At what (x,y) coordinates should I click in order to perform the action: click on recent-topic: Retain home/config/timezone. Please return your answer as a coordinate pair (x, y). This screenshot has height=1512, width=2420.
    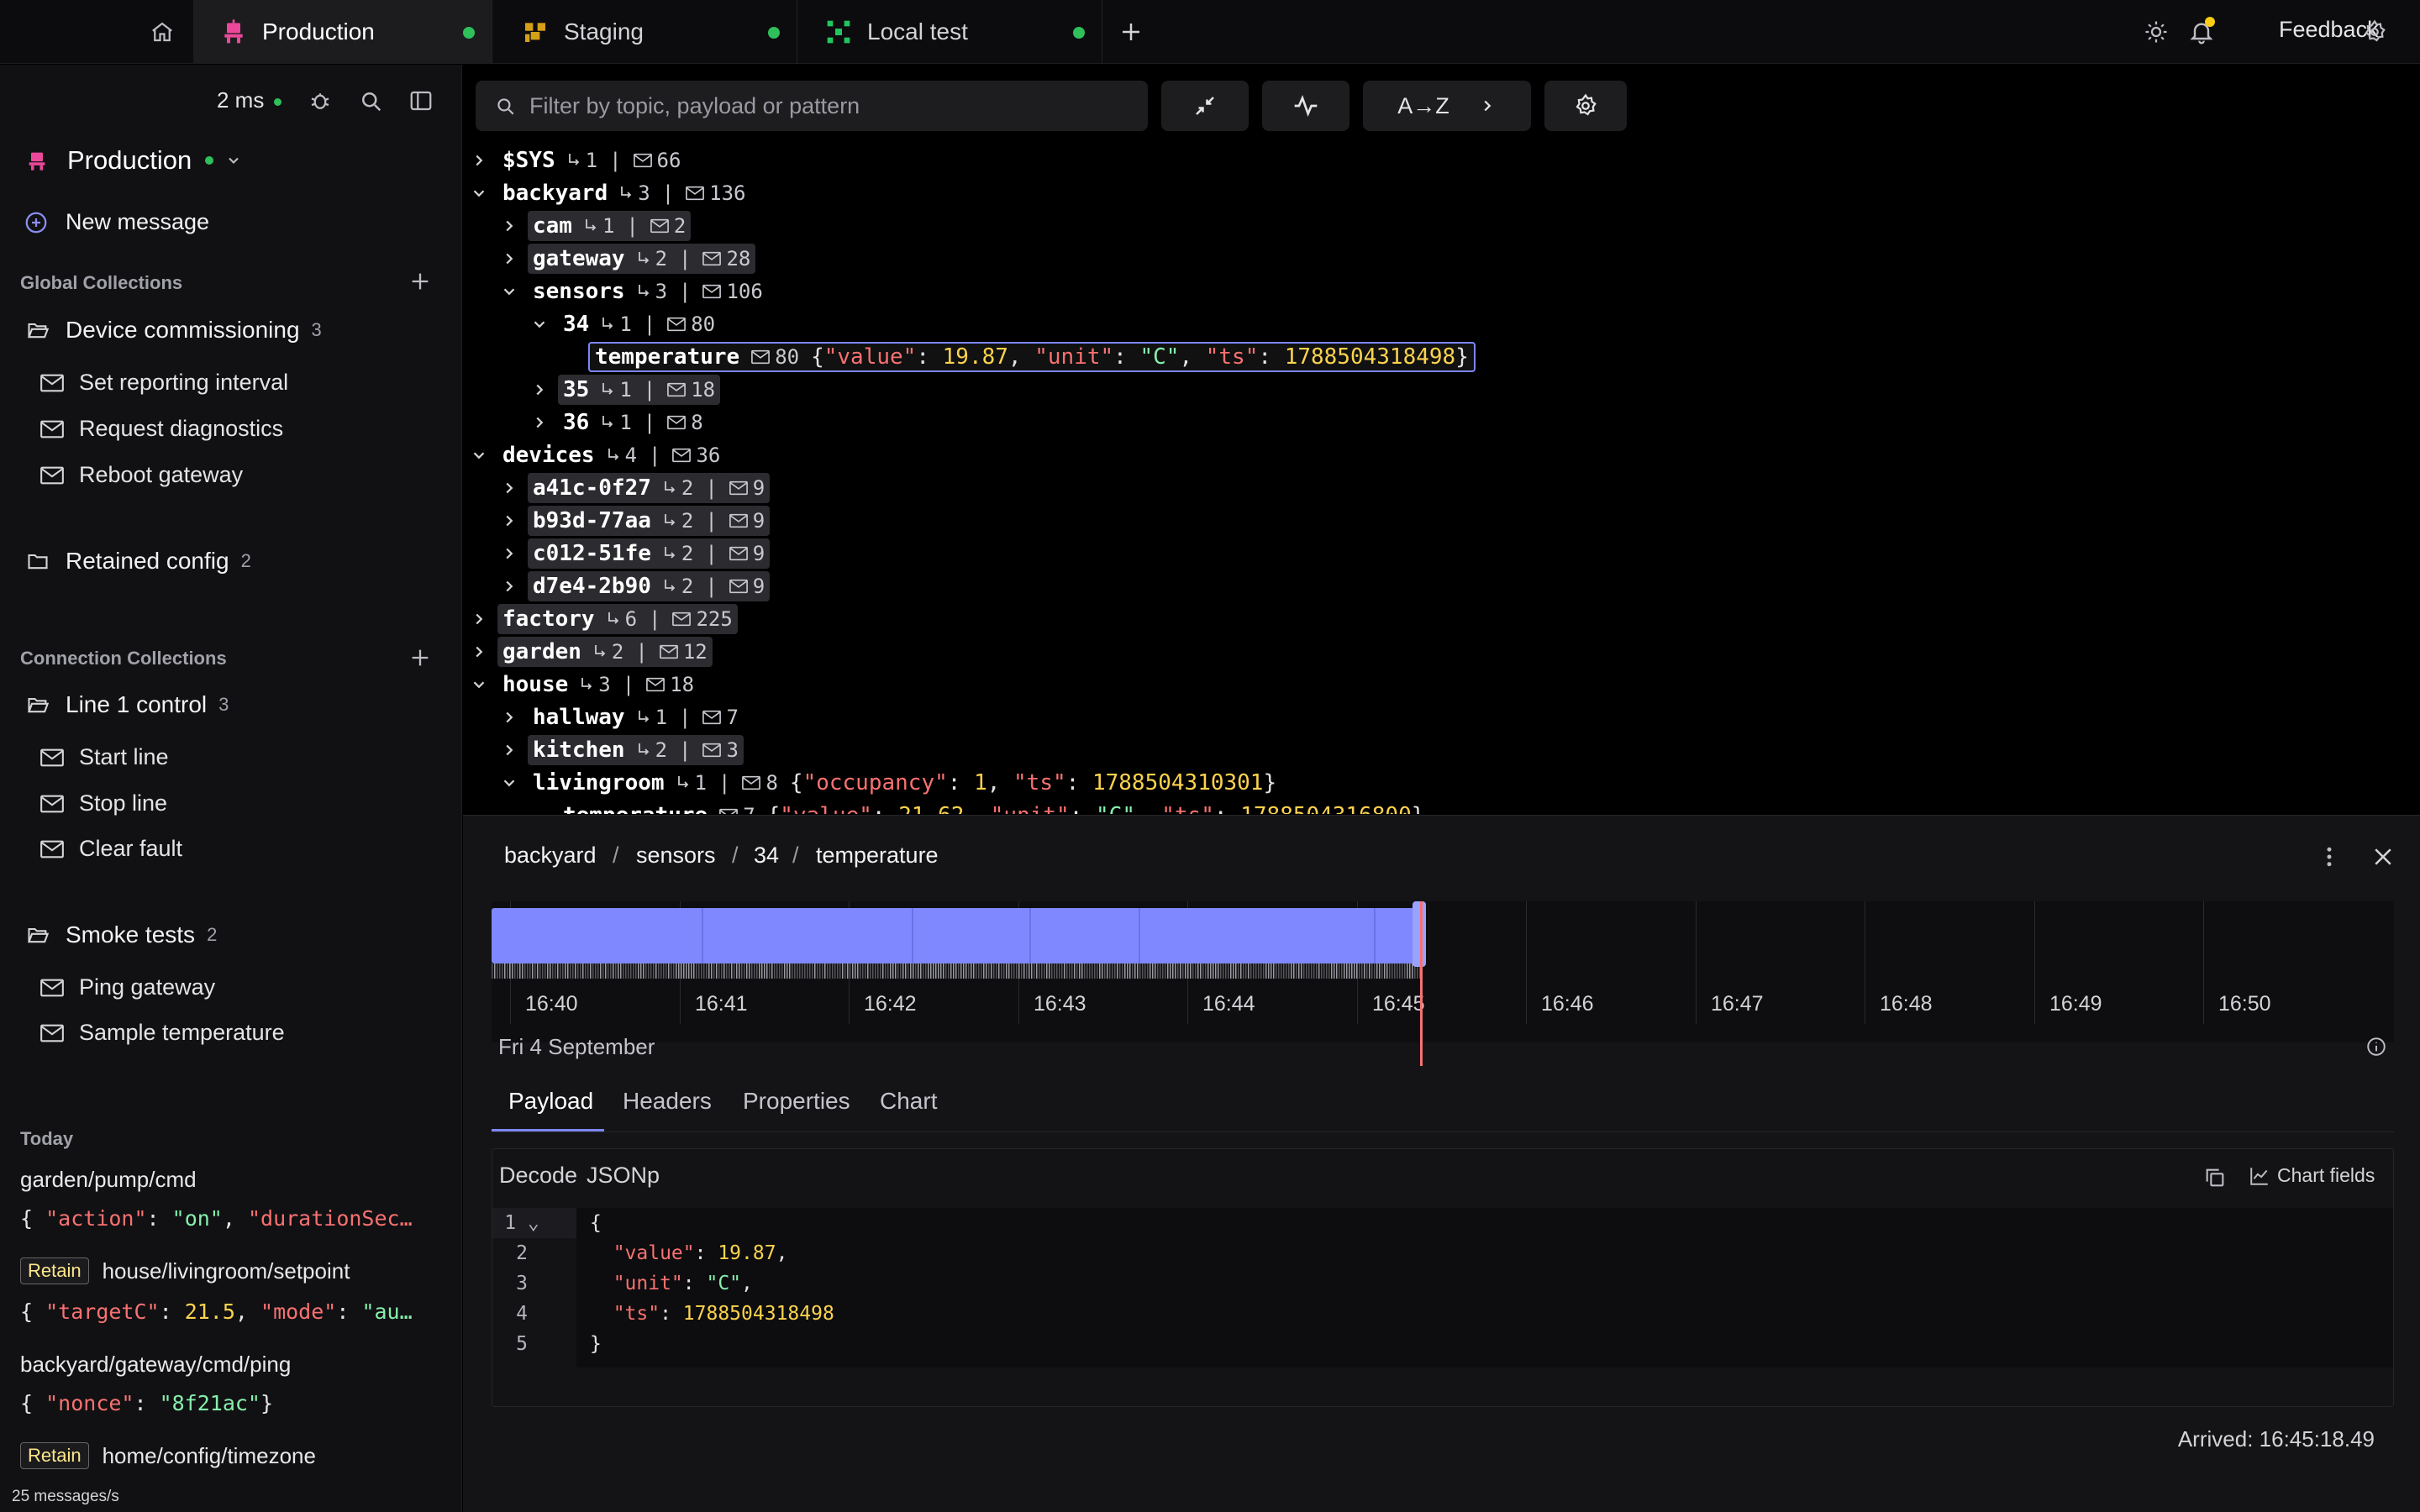
    Looking at the image, I should click on (168, 1455).